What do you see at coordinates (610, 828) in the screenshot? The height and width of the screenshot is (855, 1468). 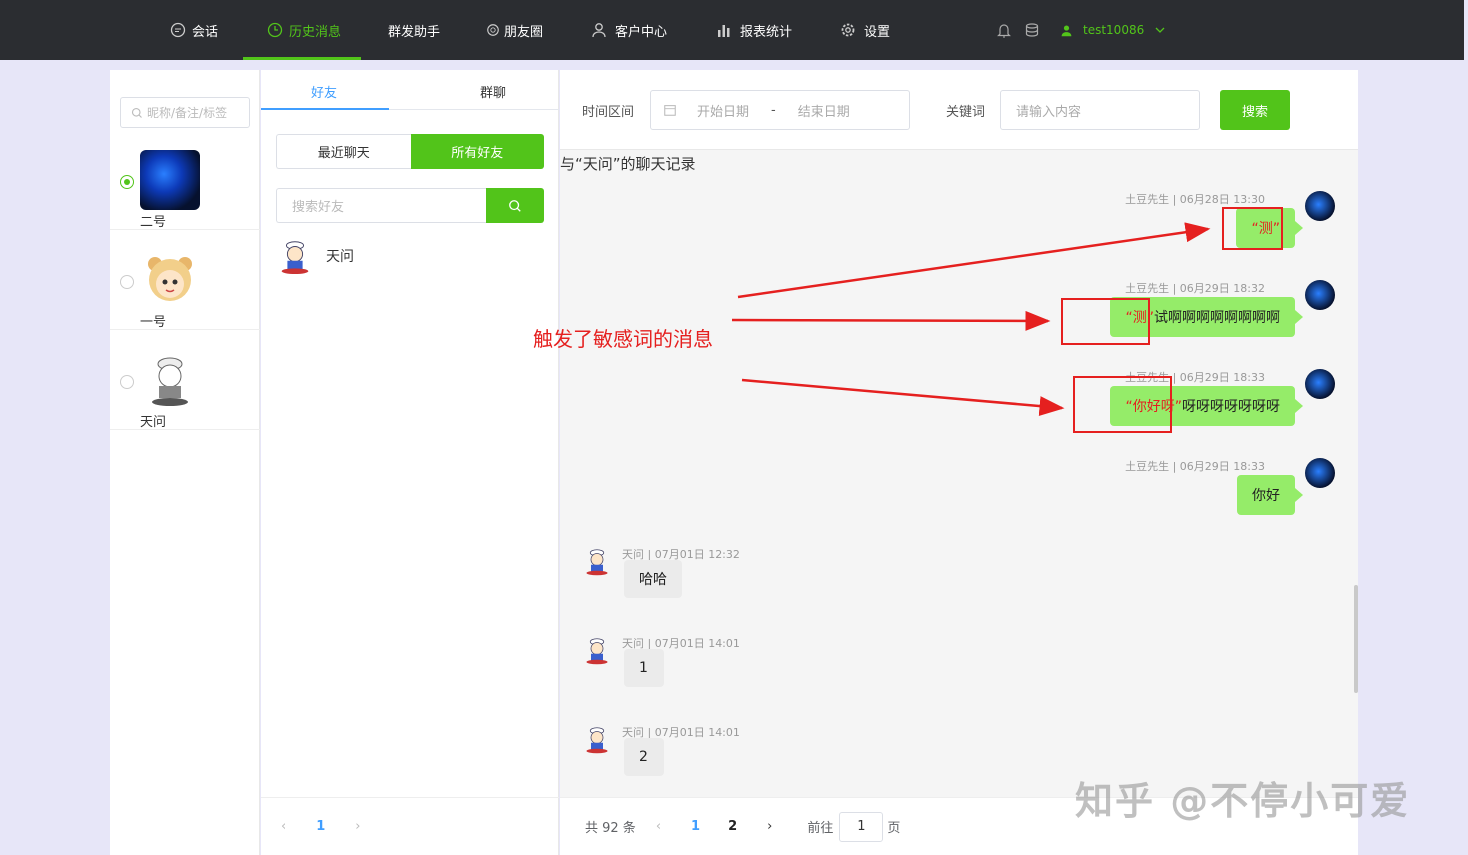 I see `total-count: 共 92 条` at bounding box center [610, 828].